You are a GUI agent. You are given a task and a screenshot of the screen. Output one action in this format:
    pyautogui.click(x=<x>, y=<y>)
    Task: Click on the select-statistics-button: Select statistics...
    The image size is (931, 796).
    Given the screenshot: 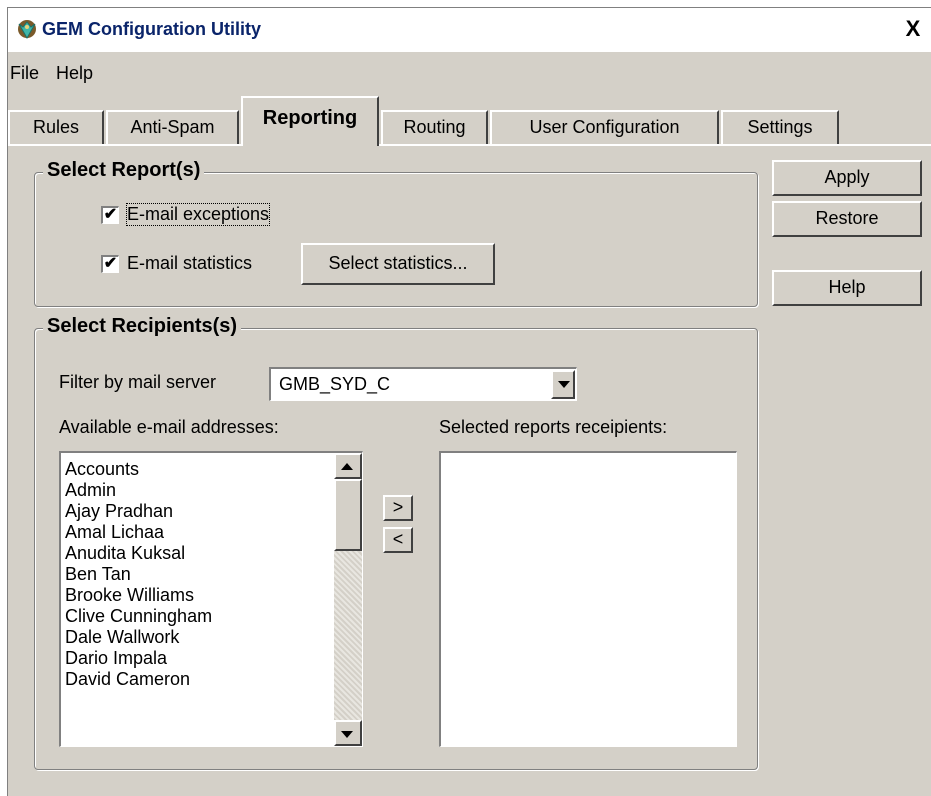 What is the action you would take?
    pyautogui.click(x=398, y=264)
    